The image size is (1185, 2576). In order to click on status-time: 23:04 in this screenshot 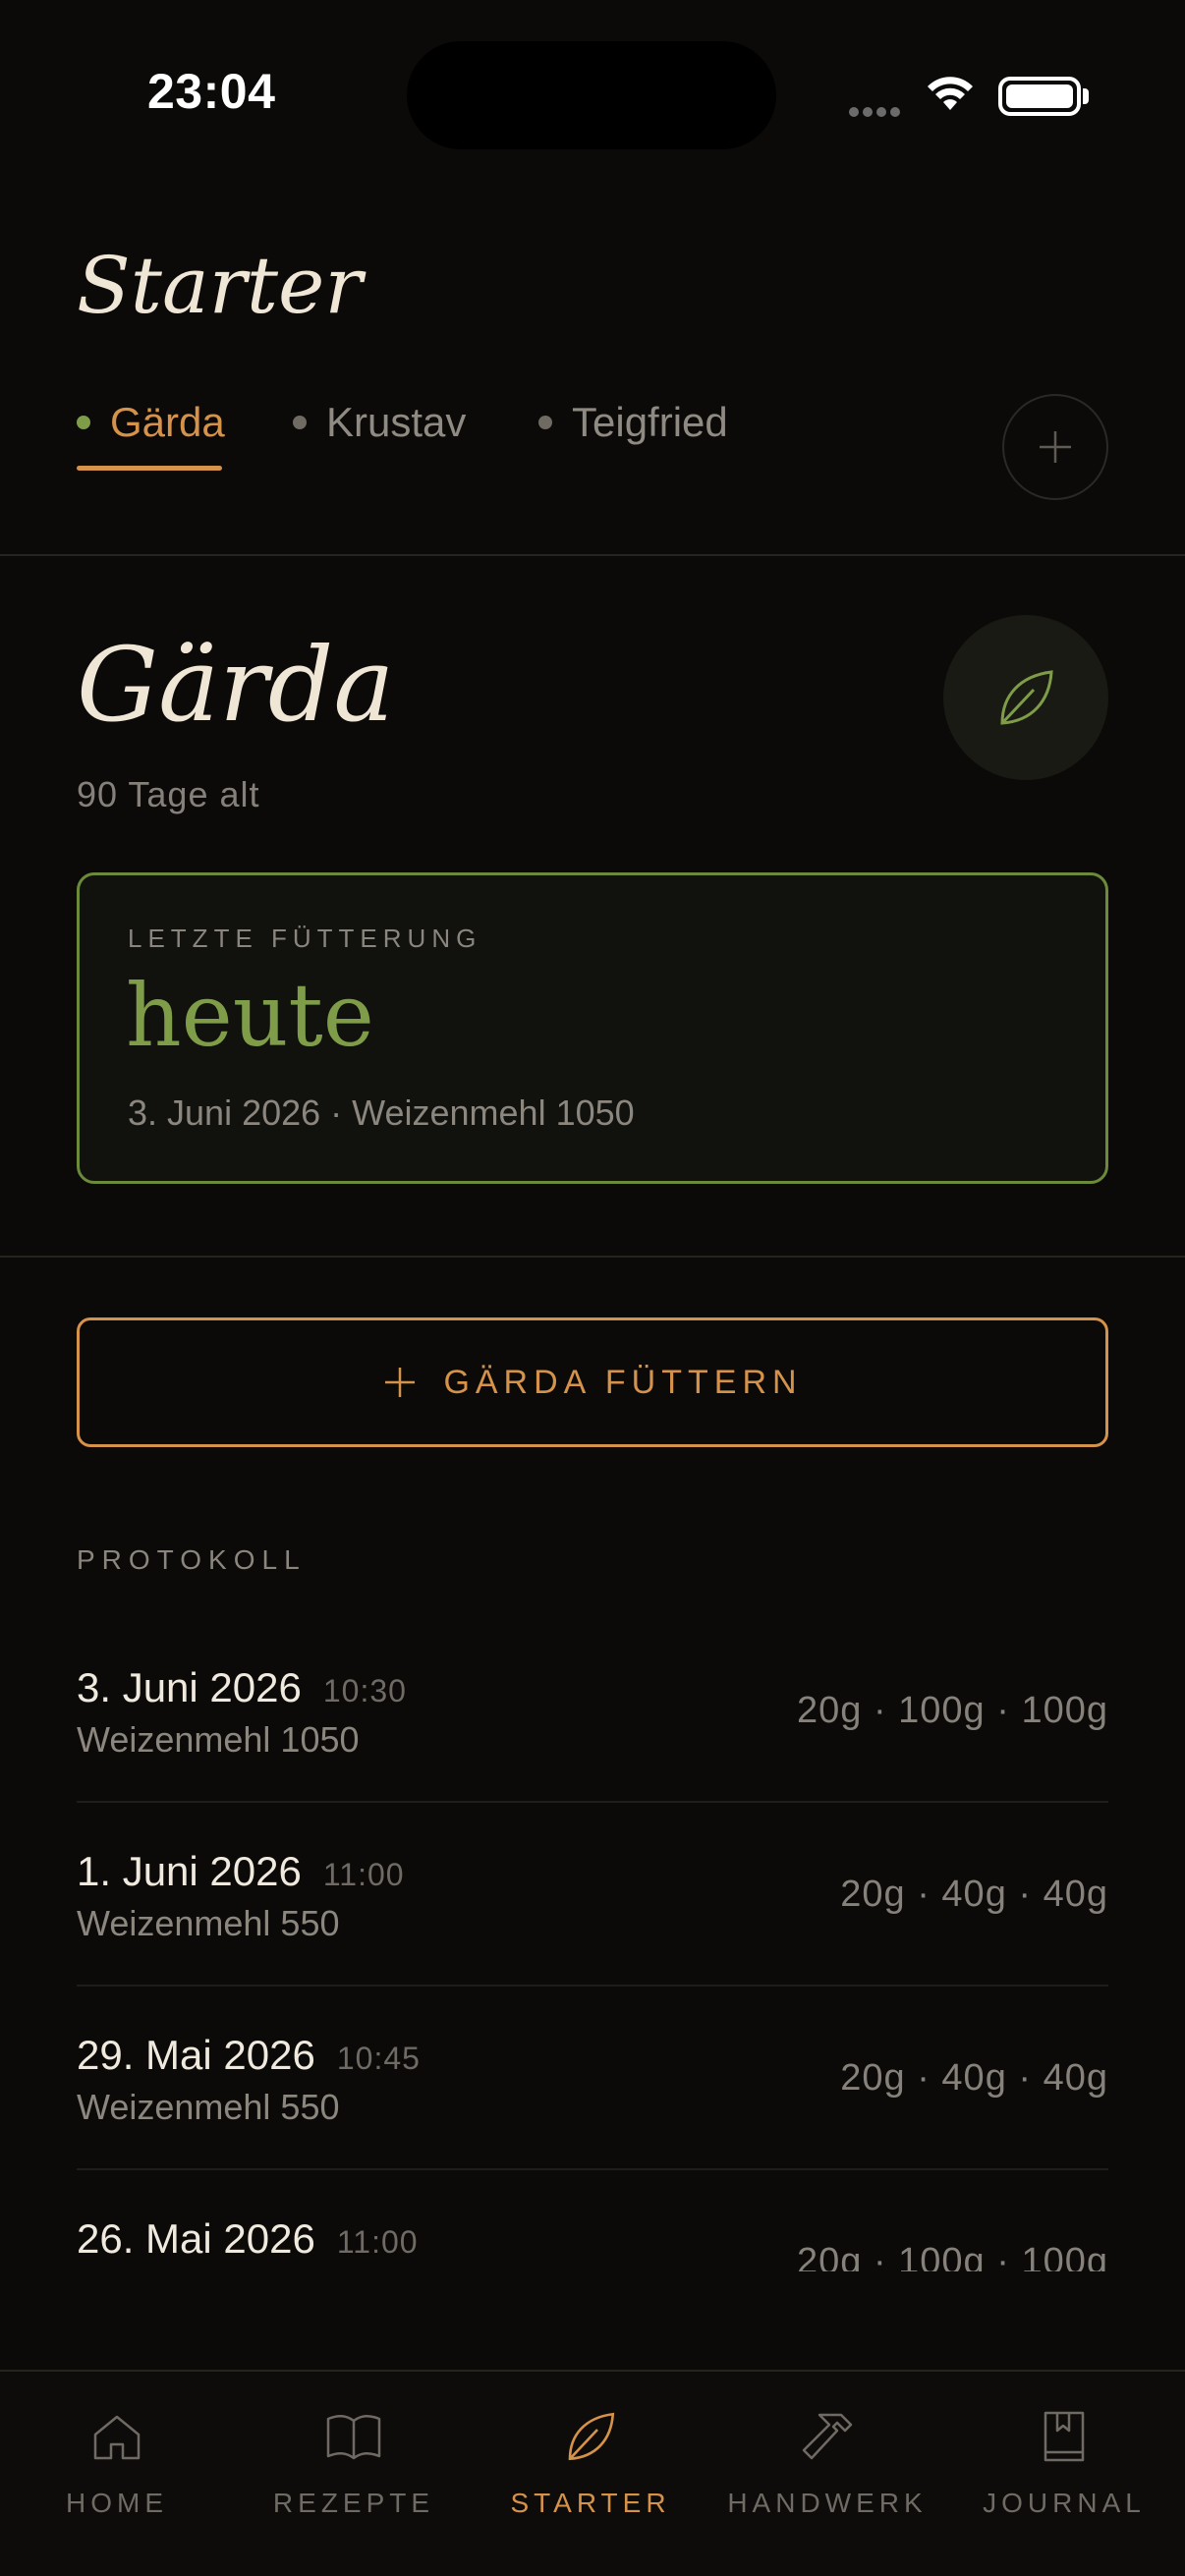, I will do `click(212, 91)`.